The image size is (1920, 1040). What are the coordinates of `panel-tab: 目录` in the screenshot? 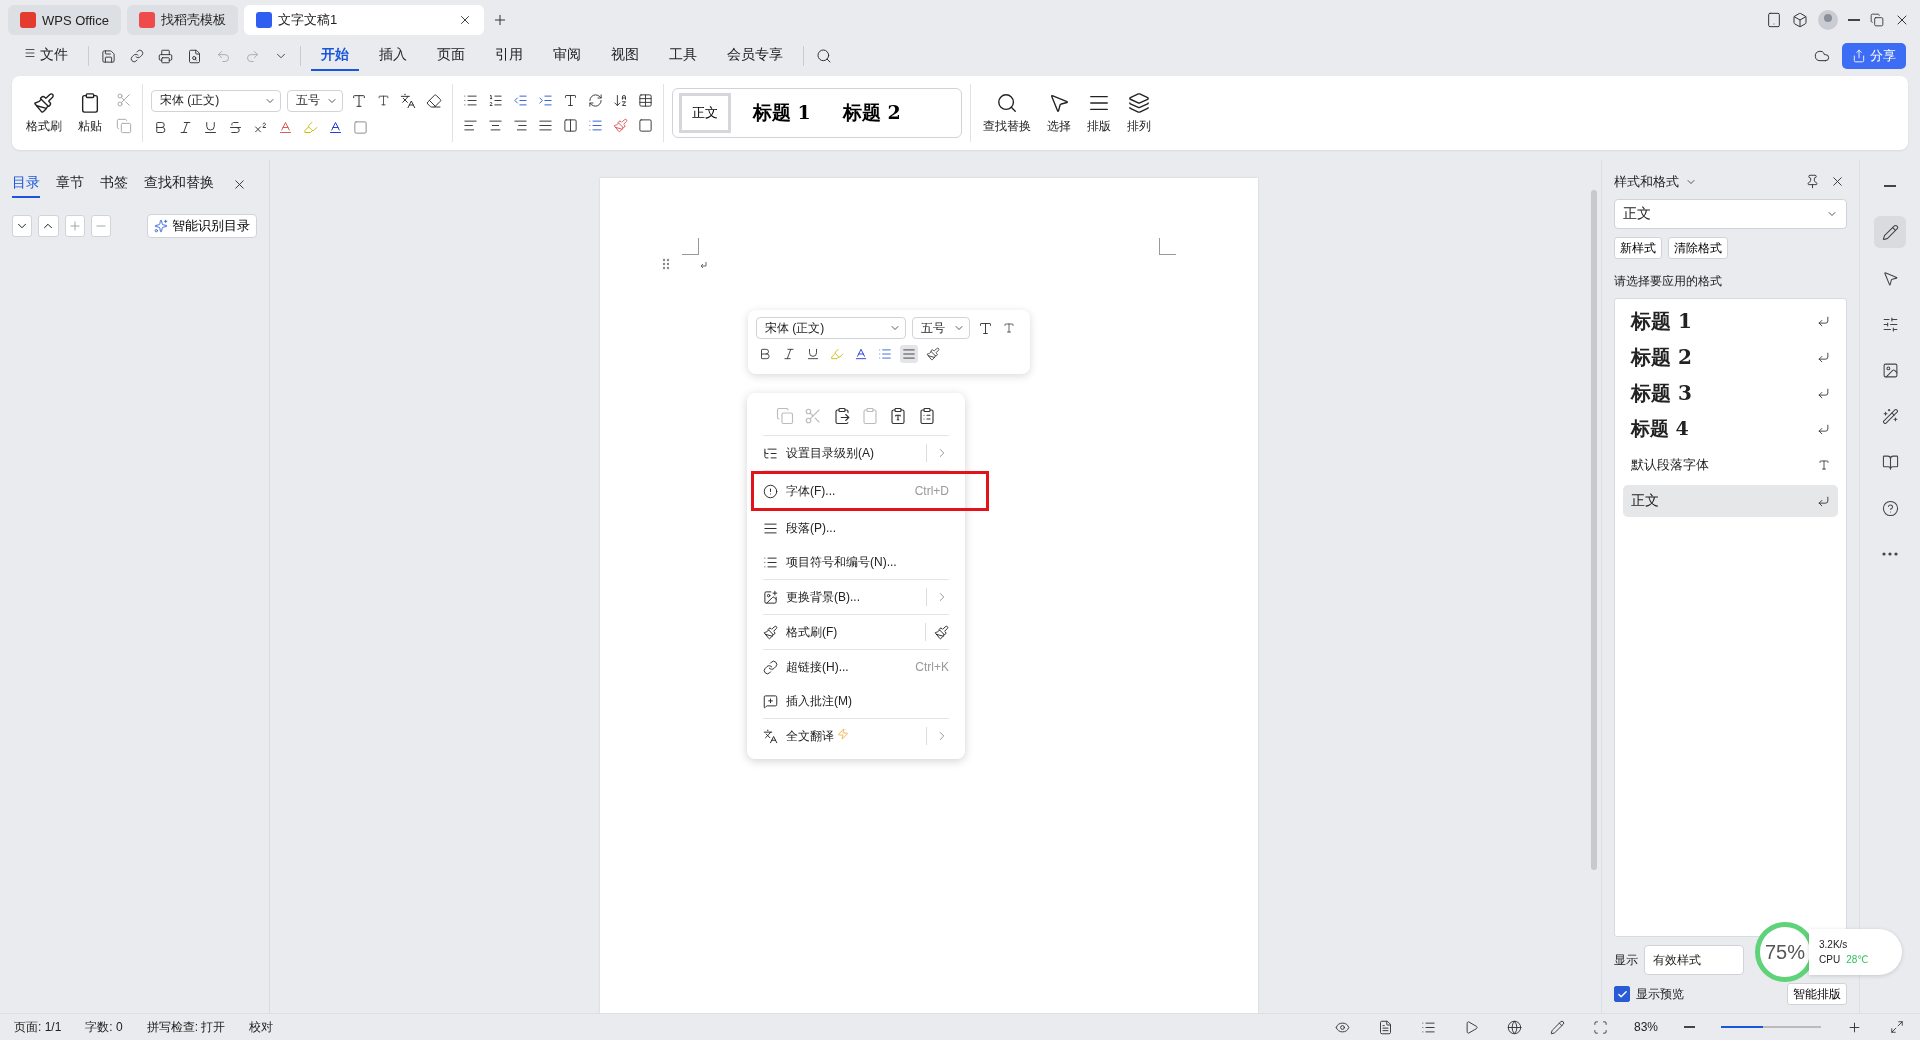 It's located at (26, 184).